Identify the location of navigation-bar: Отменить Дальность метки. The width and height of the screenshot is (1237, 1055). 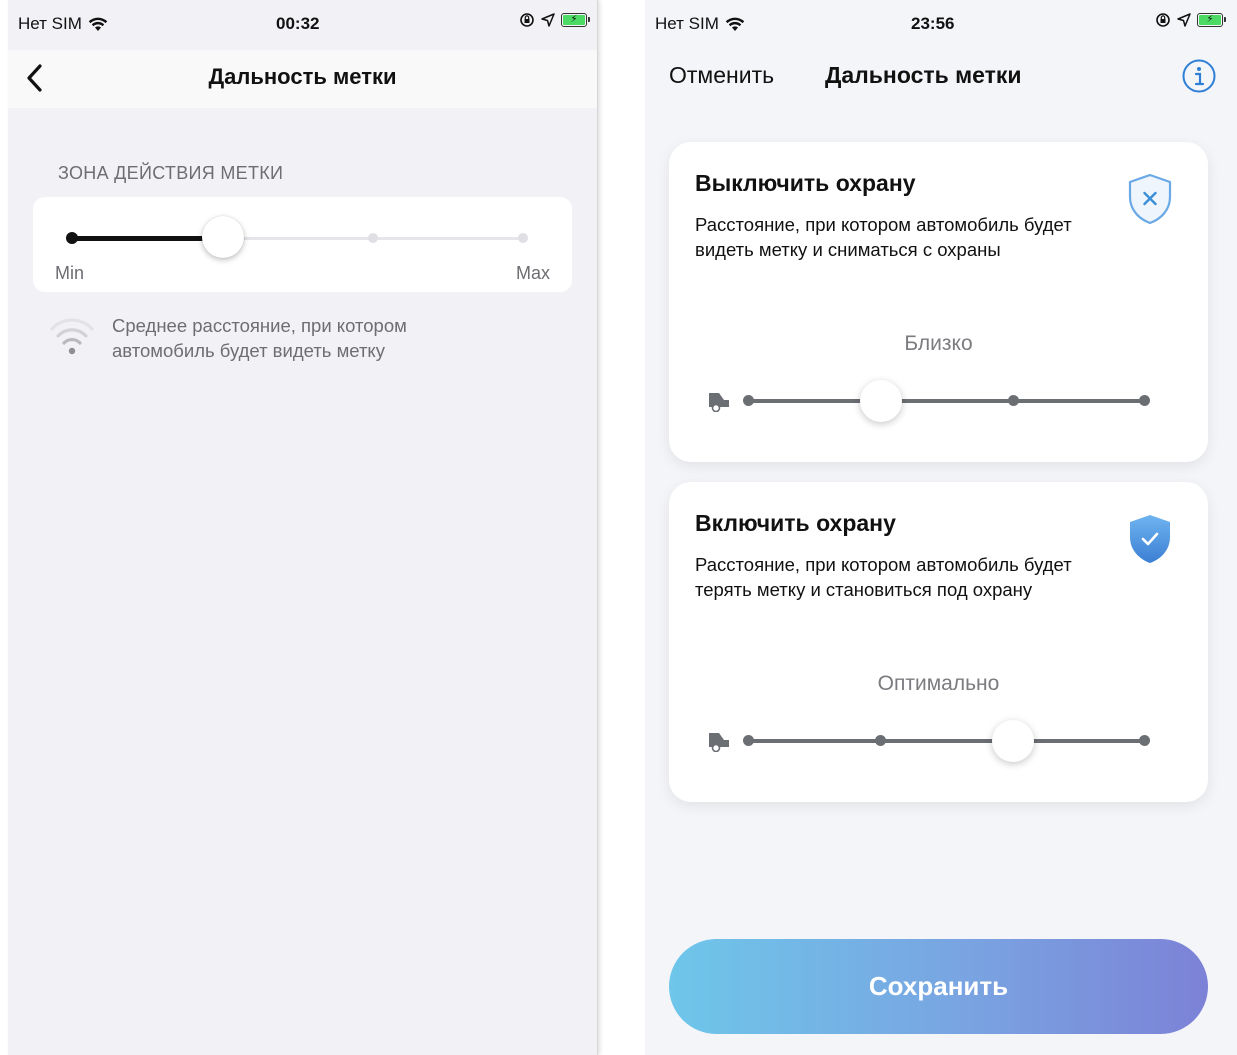
(941, 78).